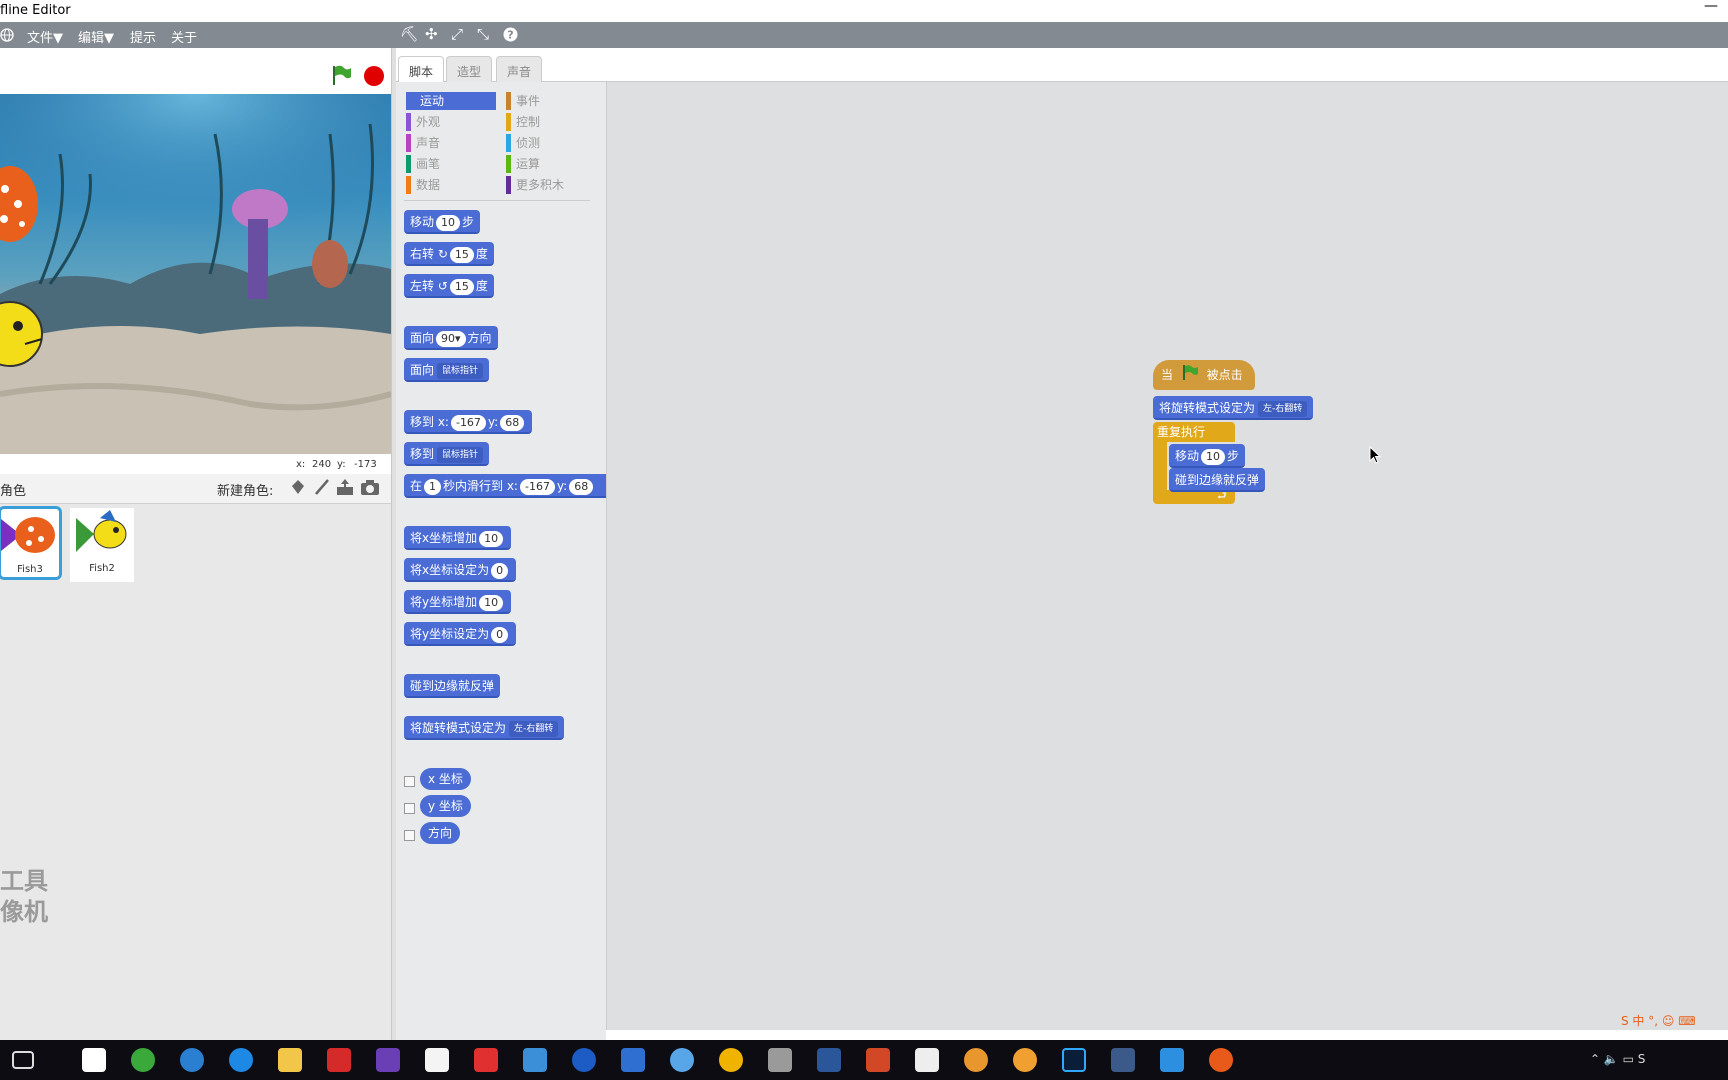 The height and width of the screenshot is (1080, 1728). What do you see at coordinates (409, 34) in the screenshot?
I see `duplicate-icon: ⛏` at bounding box center [409, 34].